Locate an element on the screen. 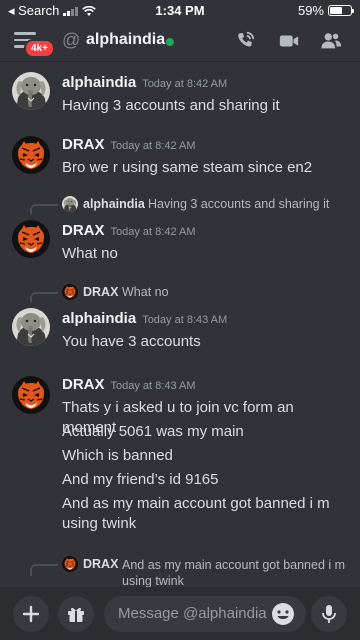  message-text: using twink is located at coordinates (99, 523).